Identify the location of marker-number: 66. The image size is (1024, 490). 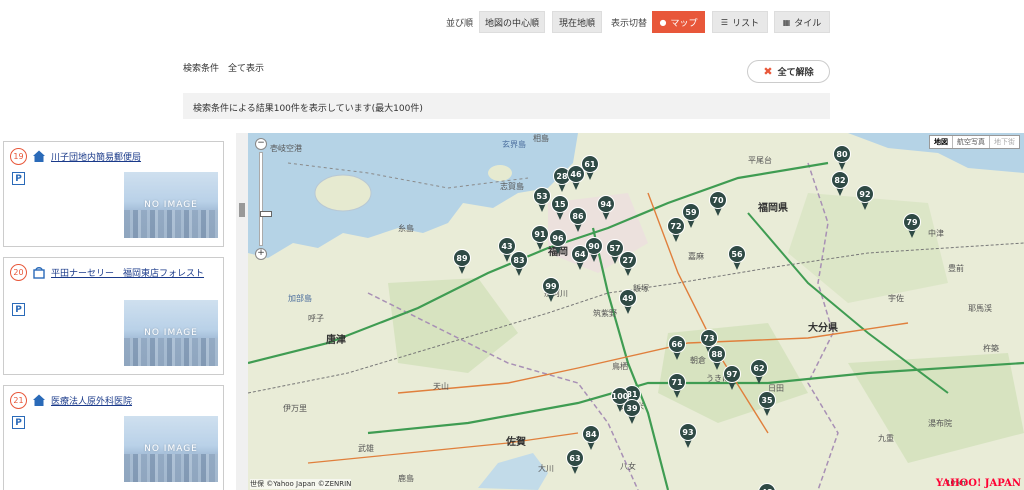
(677, 344).